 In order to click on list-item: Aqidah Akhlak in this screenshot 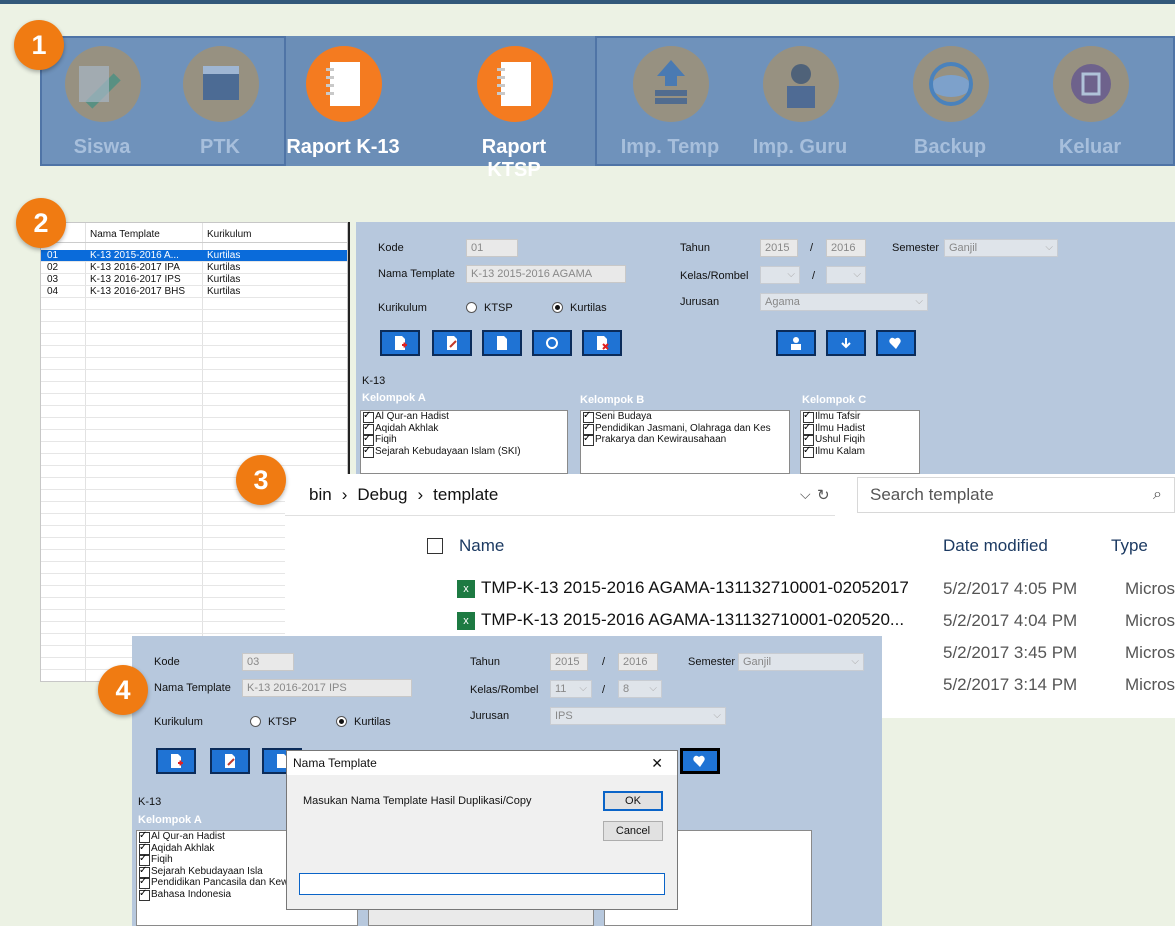, I will do `click(464, 428)`.